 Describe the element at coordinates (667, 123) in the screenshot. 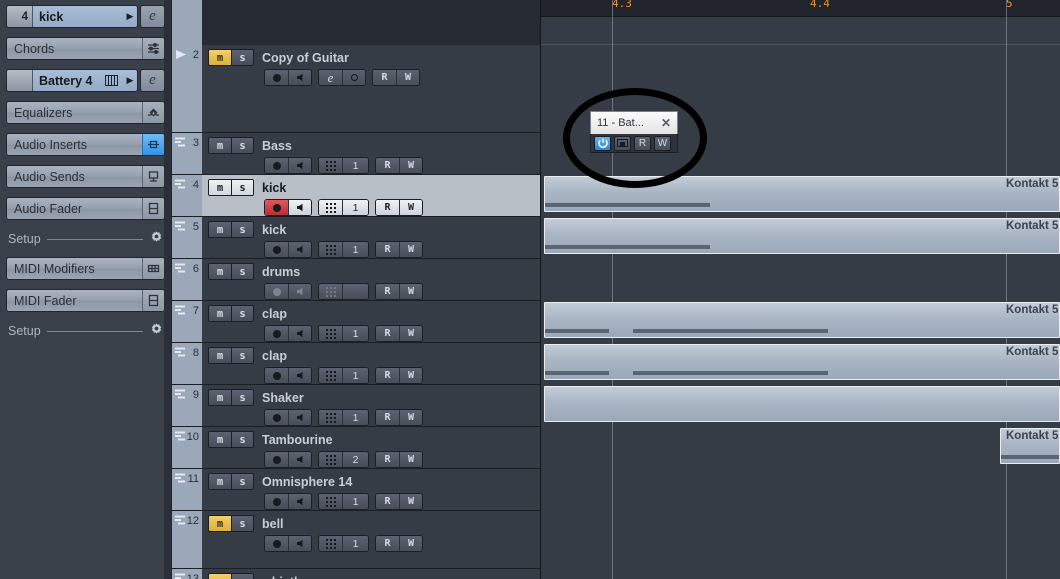

I see `close-x-icon: ✕` at that location.